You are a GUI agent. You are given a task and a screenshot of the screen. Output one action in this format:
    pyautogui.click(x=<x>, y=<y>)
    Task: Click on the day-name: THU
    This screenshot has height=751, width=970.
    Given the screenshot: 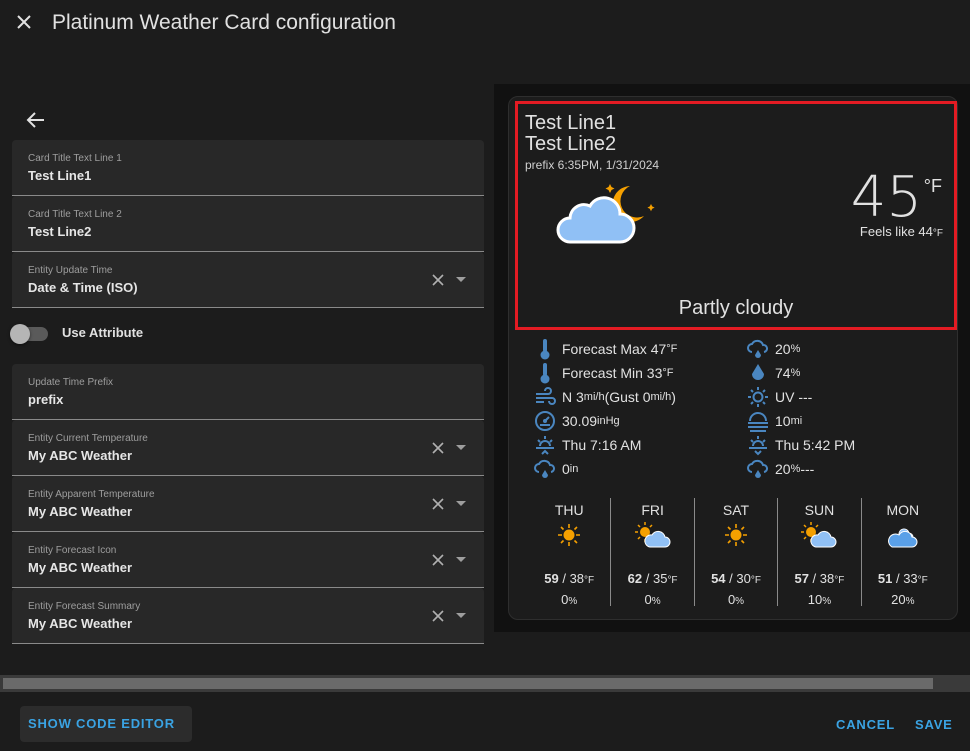 What is the action you would take?
    pyautogui.click(x=569, y=510)
    